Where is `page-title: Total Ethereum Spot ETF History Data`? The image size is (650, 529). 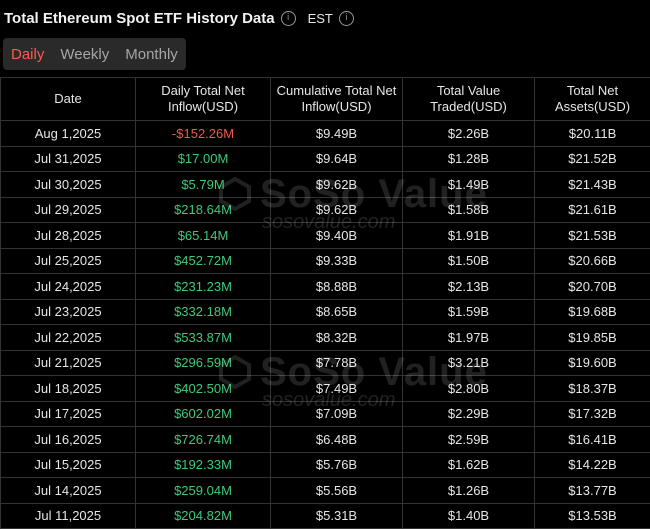
page-title: Total Ethereum Spot ETF History Data is located at coordinates (139, 18).